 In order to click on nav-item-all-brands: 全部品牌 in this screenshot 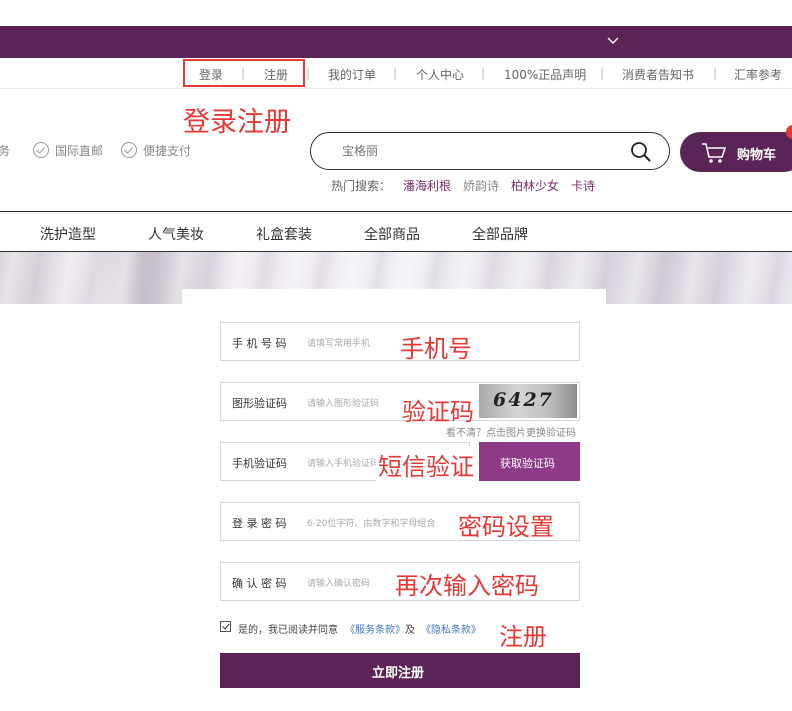, I will do `click(500, 234)`.